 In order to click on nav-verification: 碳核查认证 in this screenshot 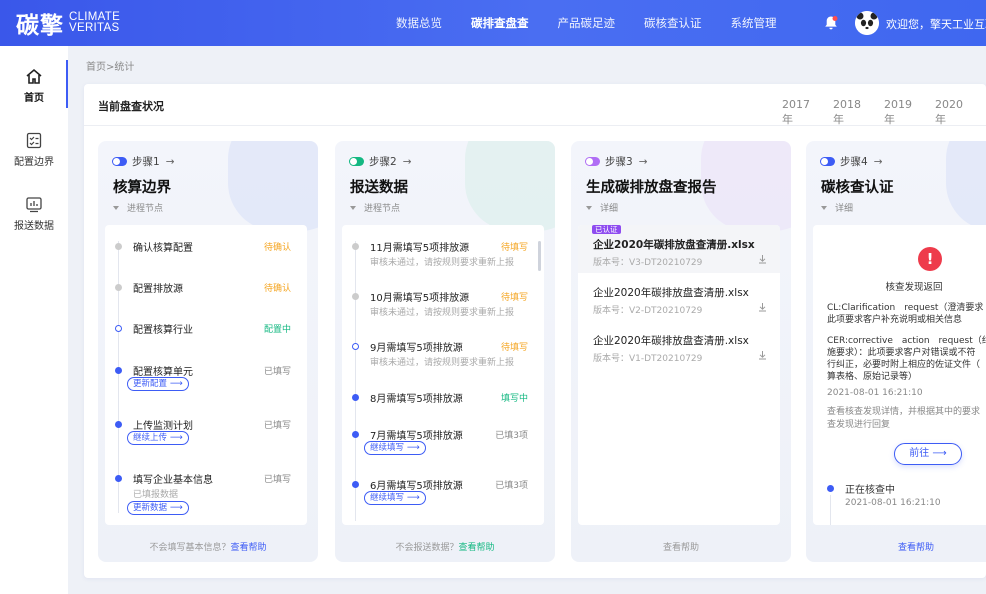, I will do `click(673, 23)`.